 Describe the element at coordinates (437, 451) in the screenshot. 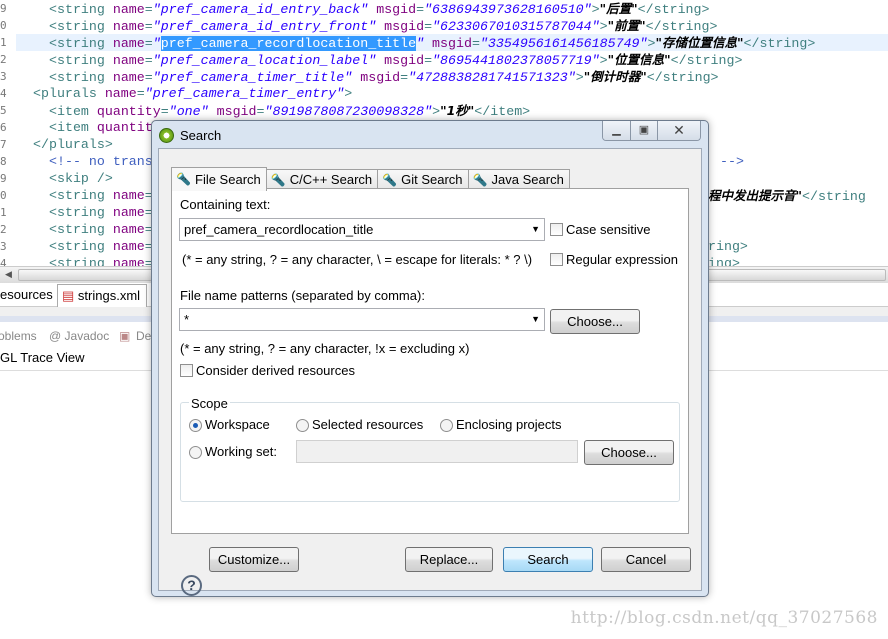

I see `working-set-input` at that location.